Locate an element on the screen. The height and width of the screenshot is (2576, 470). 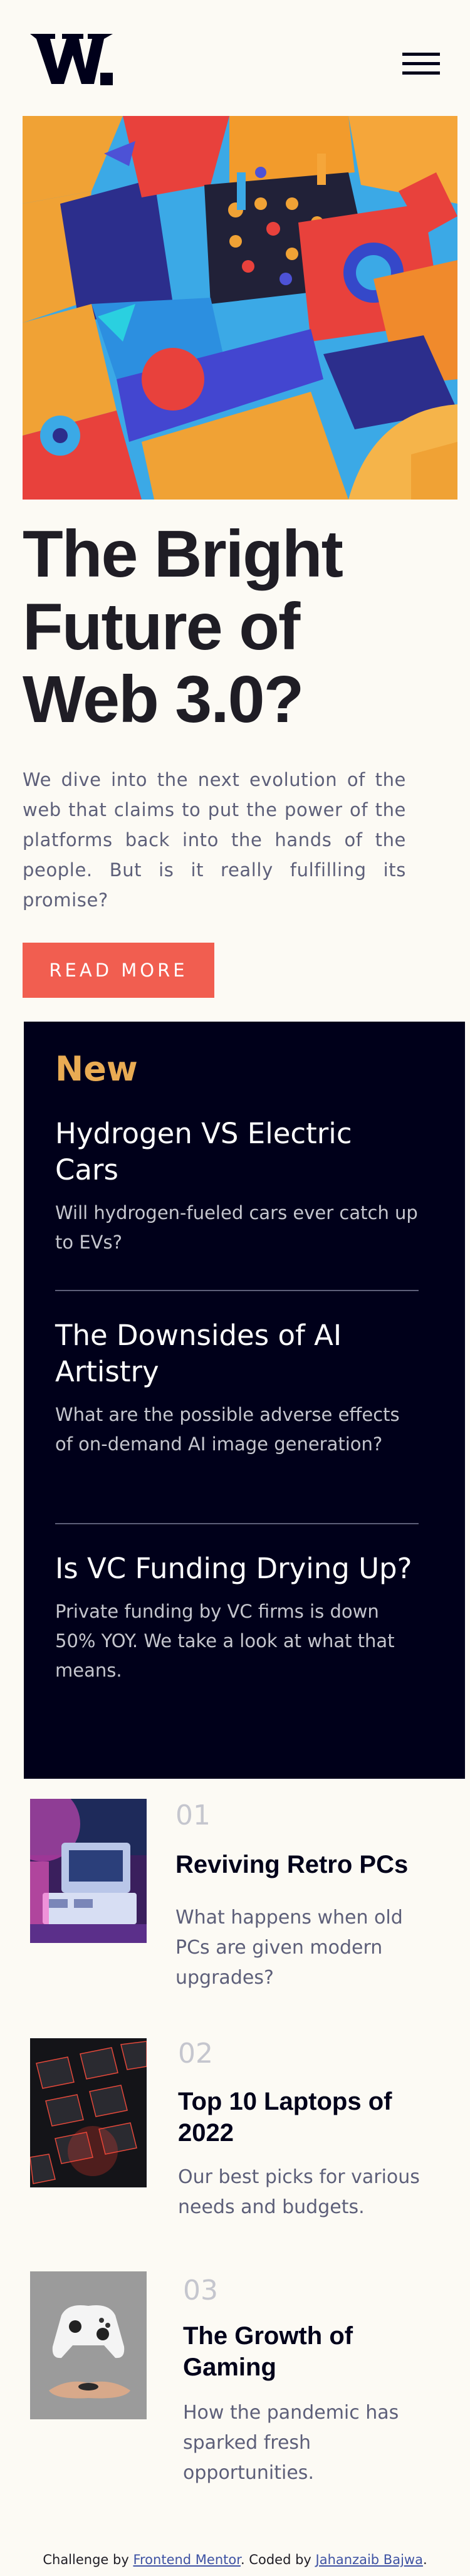
new-item-title: The Downsides of AI Artistry is located at coordinates (237, 1353).